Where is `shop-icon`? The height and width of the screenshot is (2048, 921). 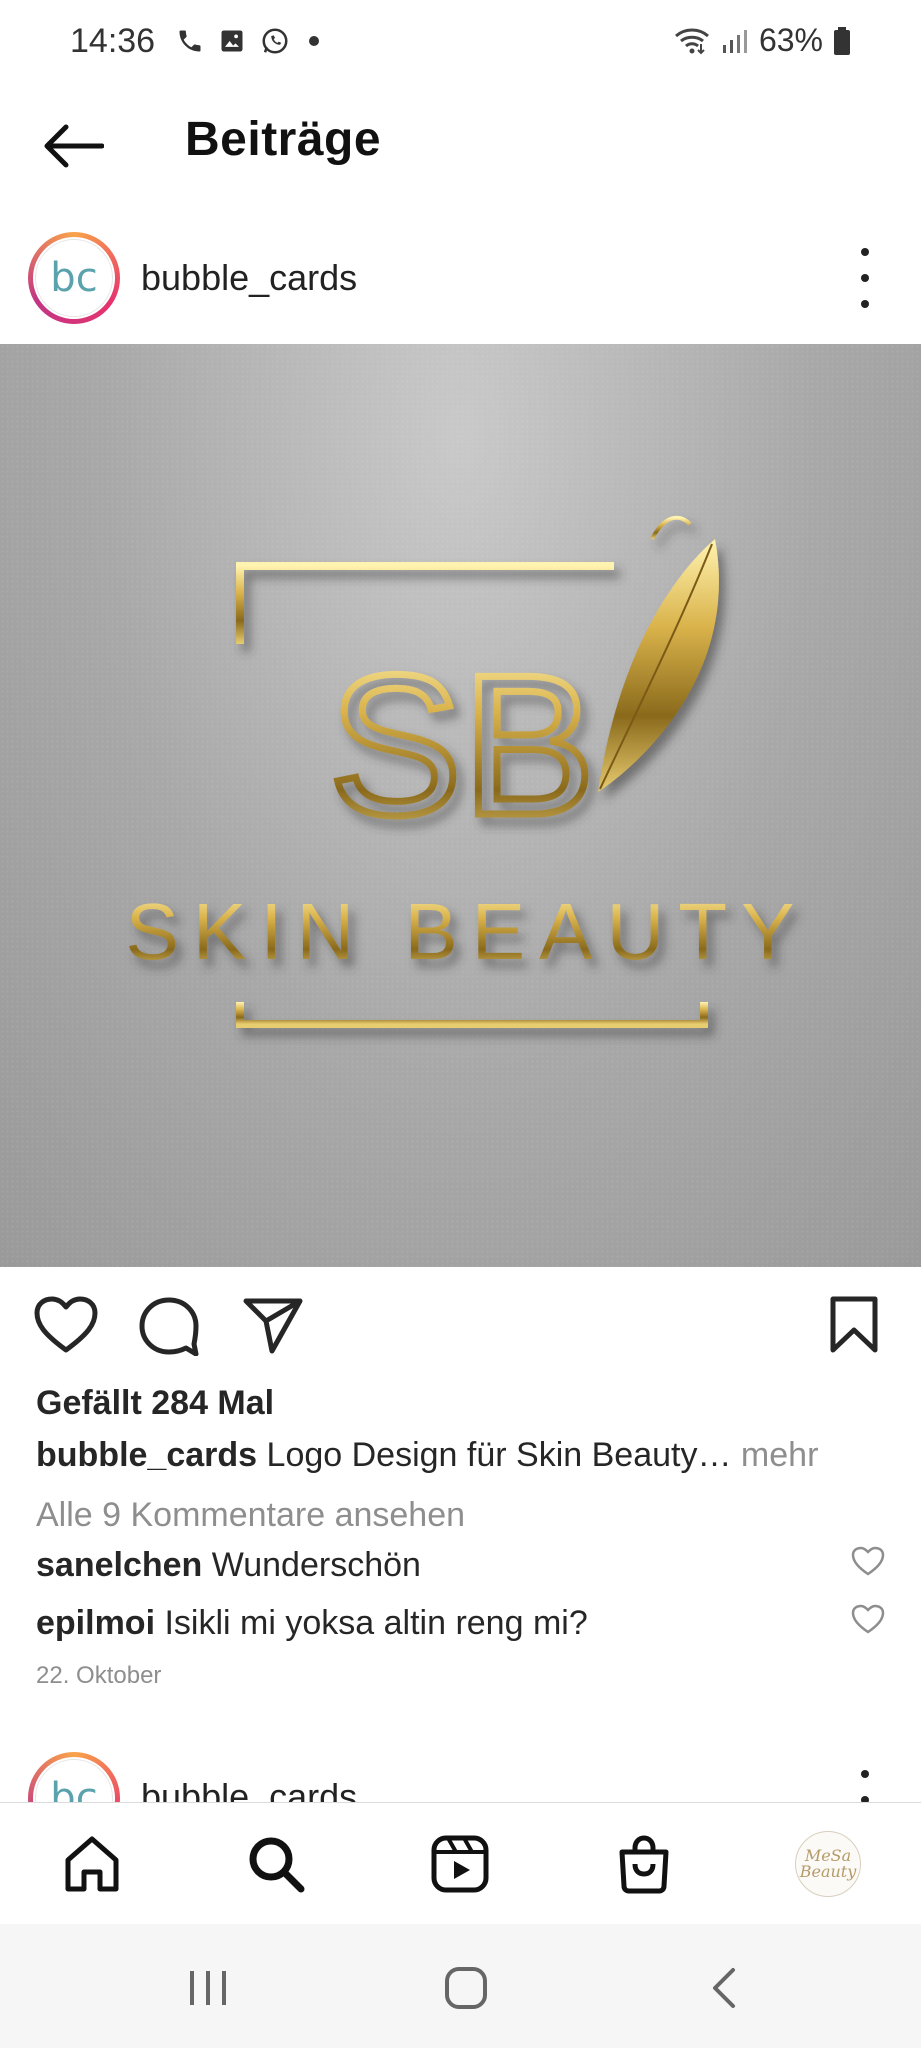 shop-icon is located at coordinates (644, 1864).